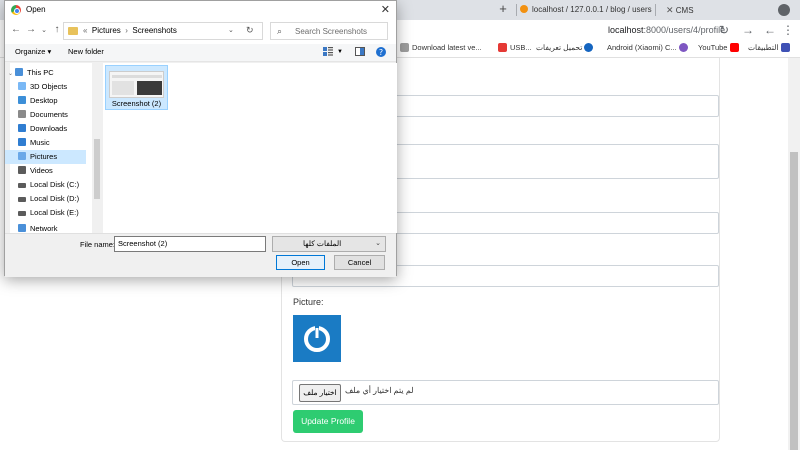 Image resolution: width=800 pixels, height=450 pixels. I want to click on chevron-down-icon: ▼, so click(340, 52).